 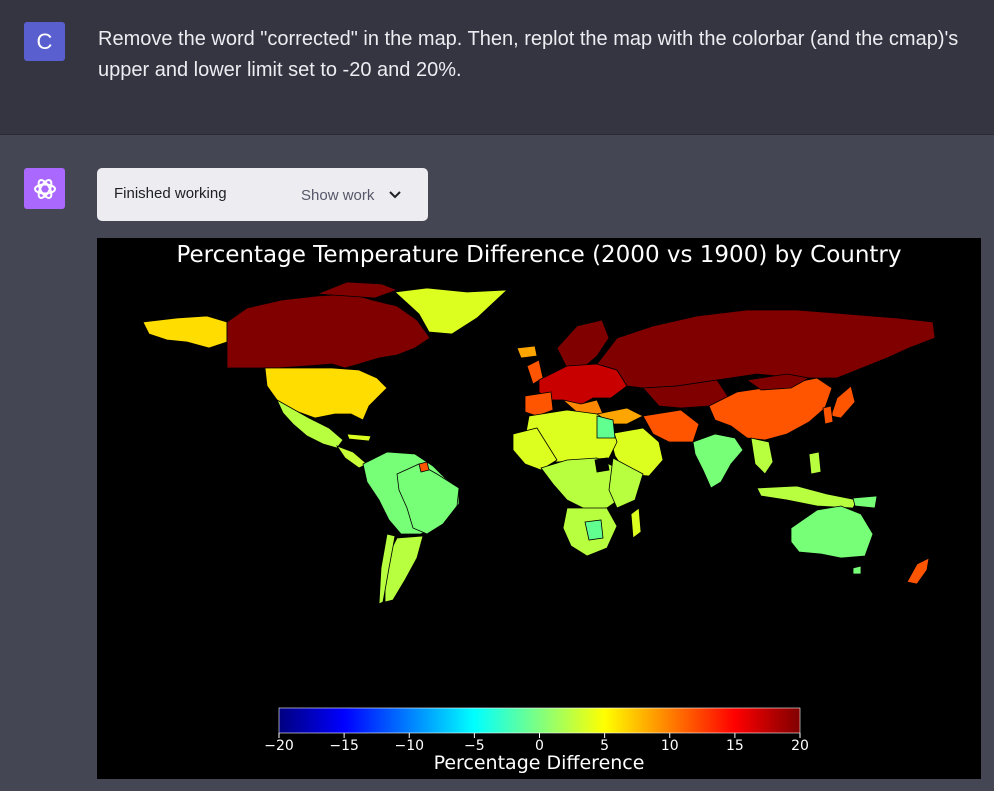 I want to click on colorbar-tick-label: −20, so click(x=279, y=746).